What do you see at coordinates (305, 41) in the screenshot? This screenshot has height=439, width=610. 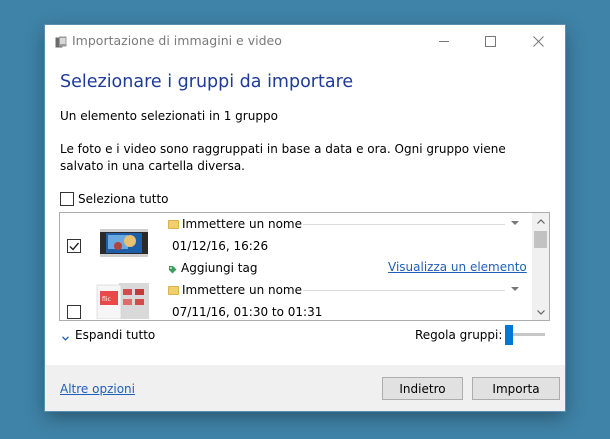 I see `title-bar: Importazione di immagini e video` at bounding box center [305, 41].